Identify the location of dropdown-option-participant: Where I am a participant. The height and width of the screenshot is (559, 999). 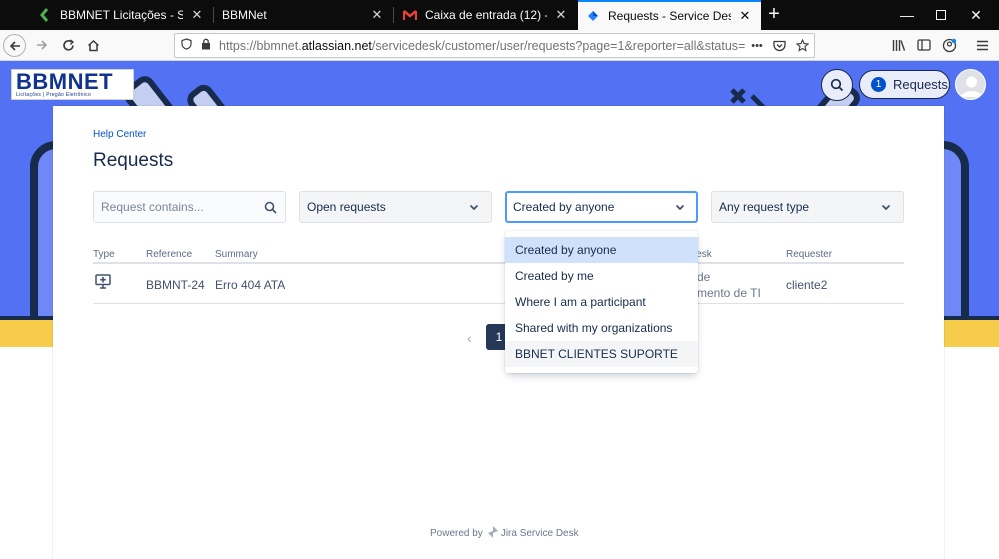
(601, 302).